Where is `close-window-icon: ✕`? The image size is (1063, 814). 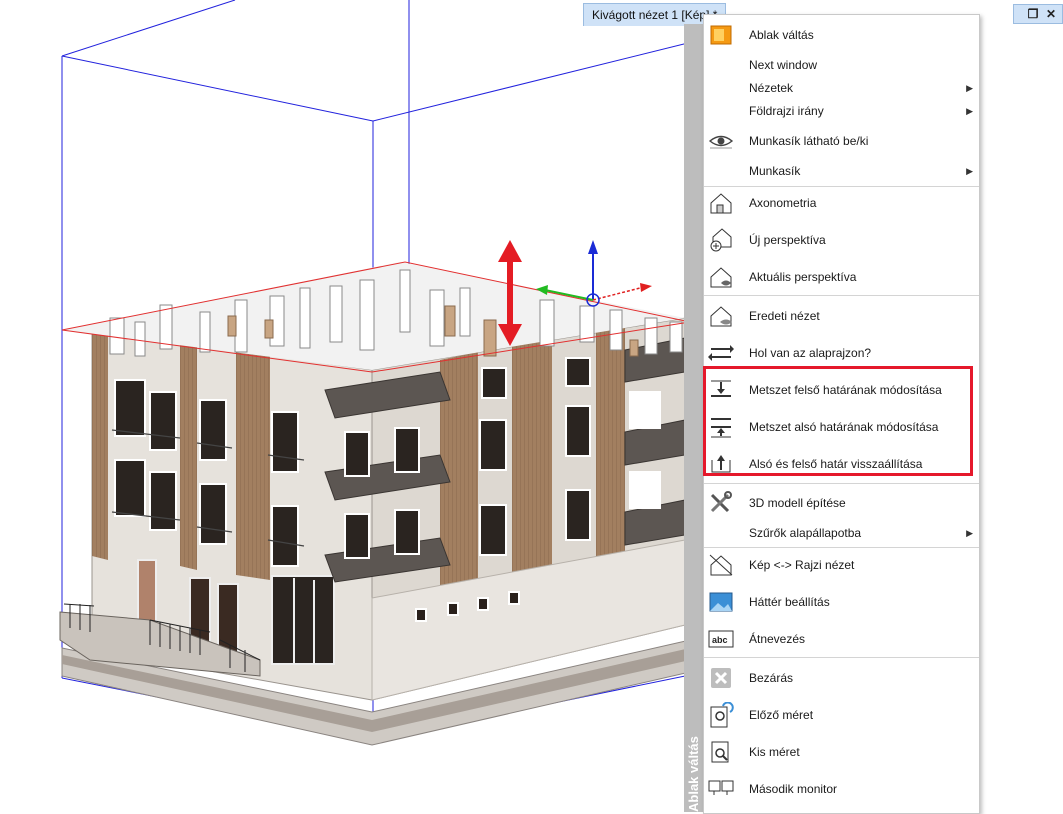
close-window-icon: ✕ is located at coordinates (1051, 14).